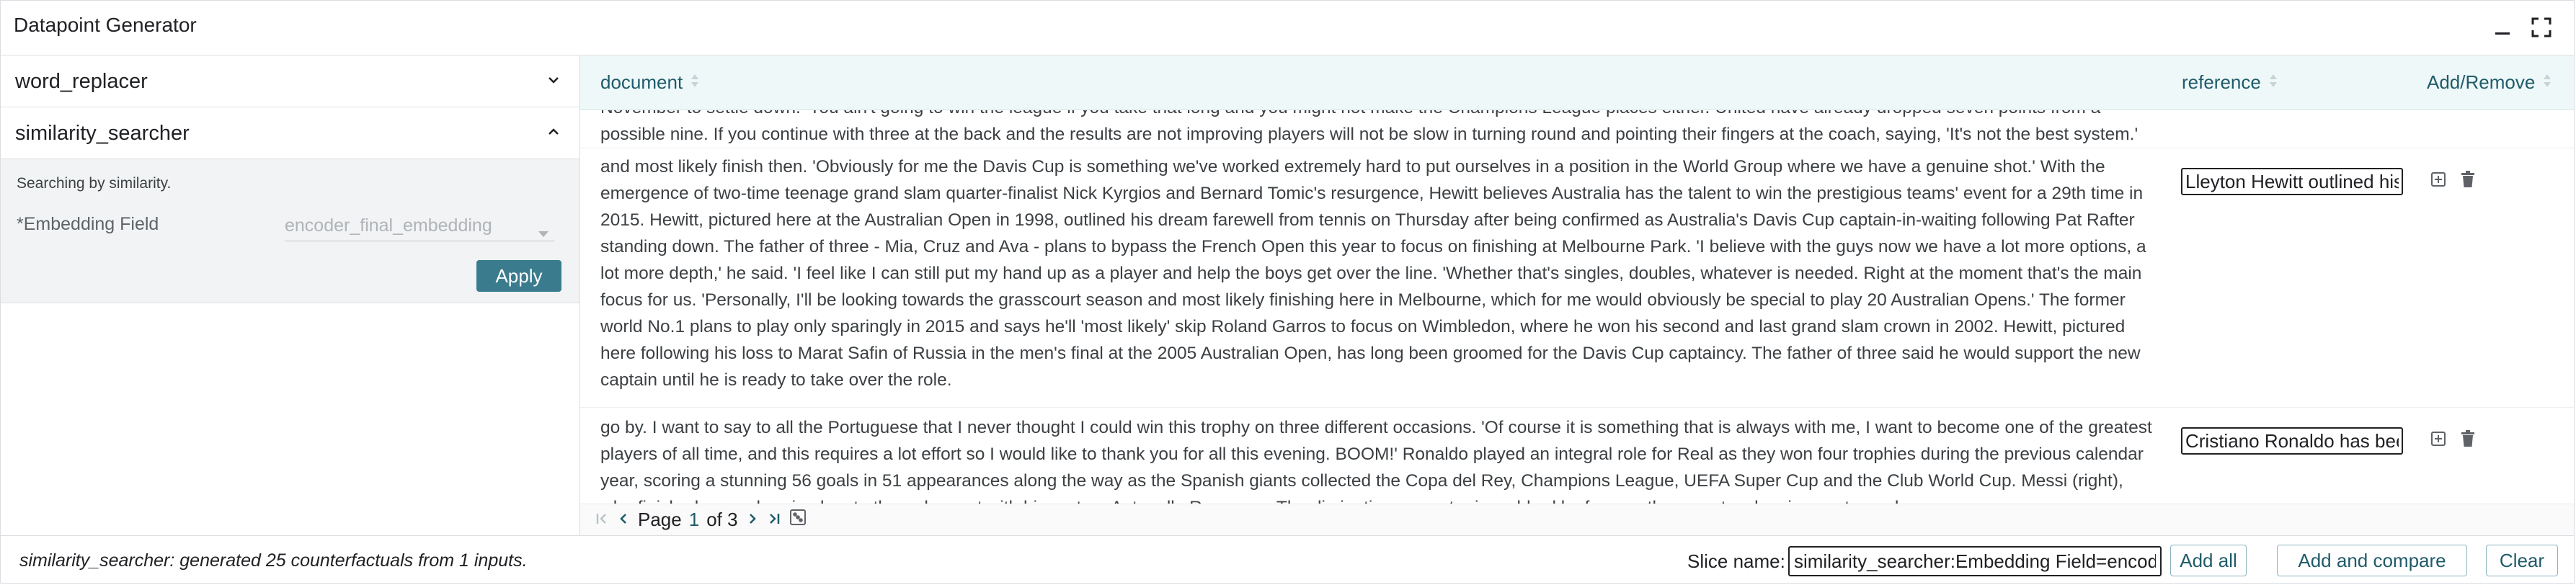 This screenshot has width=2576, height=585. Describe the element at coordinates (543, 233) in the screenshot. I see `dropdown-arrow-icon` at that location.